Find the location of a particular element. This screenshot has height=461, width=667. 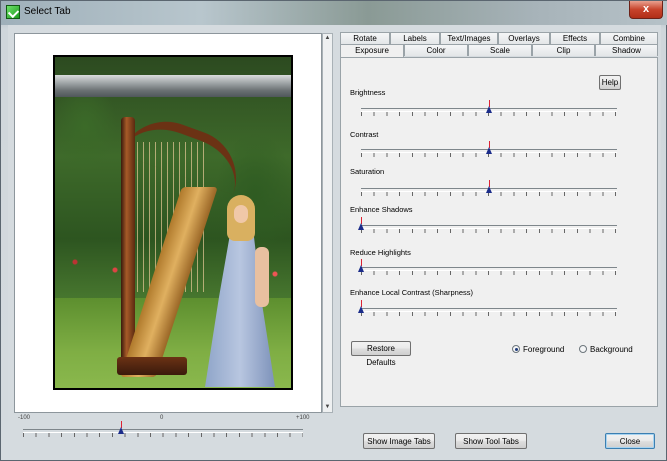

brightness-label: Brightness is located at coordinates (368, 92).